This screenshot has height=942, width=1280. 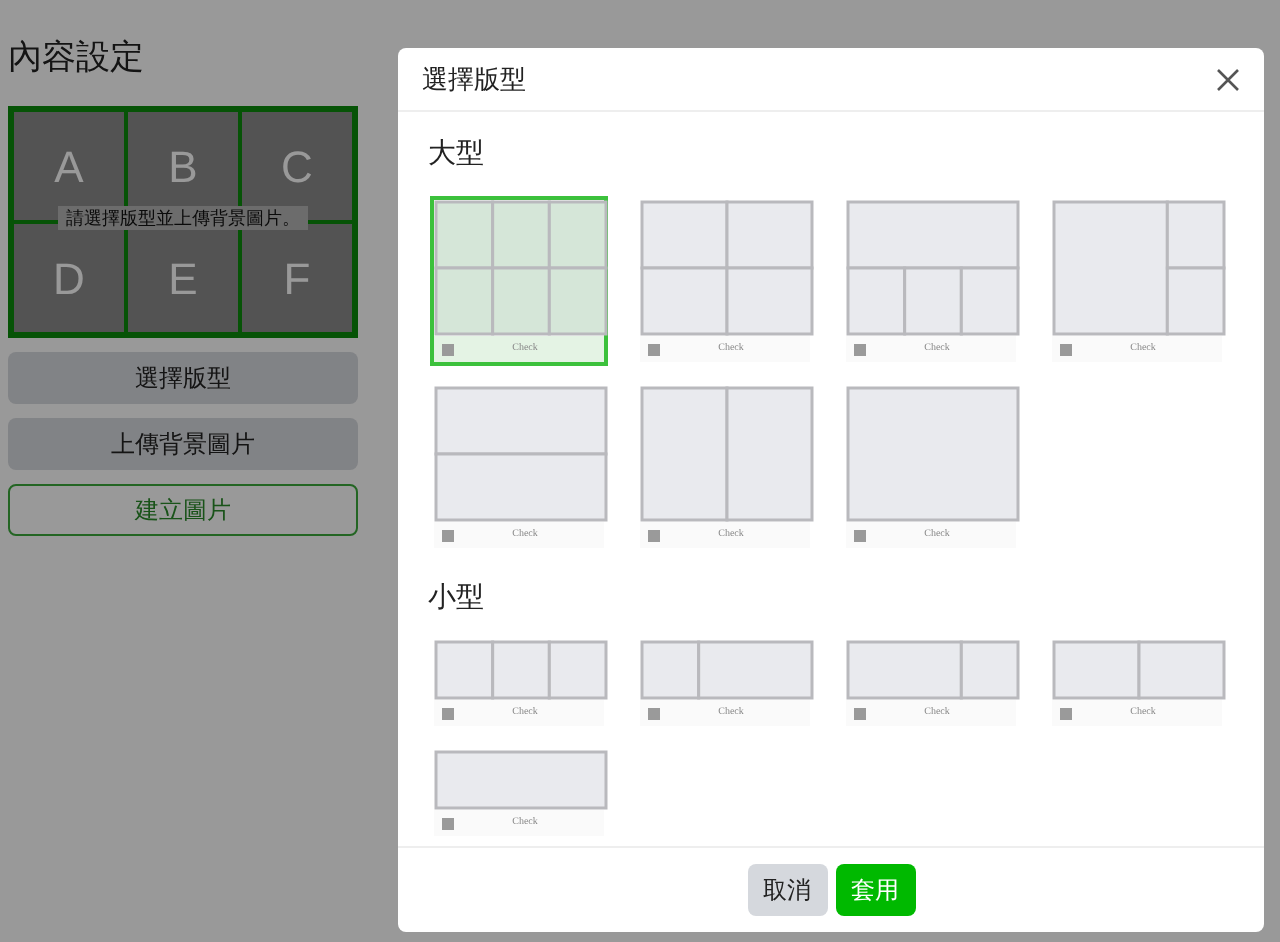 What do you see at coordinates (1228, 79) in the screenshot?
I see `close-icon` at bounding box center [1228, 79].